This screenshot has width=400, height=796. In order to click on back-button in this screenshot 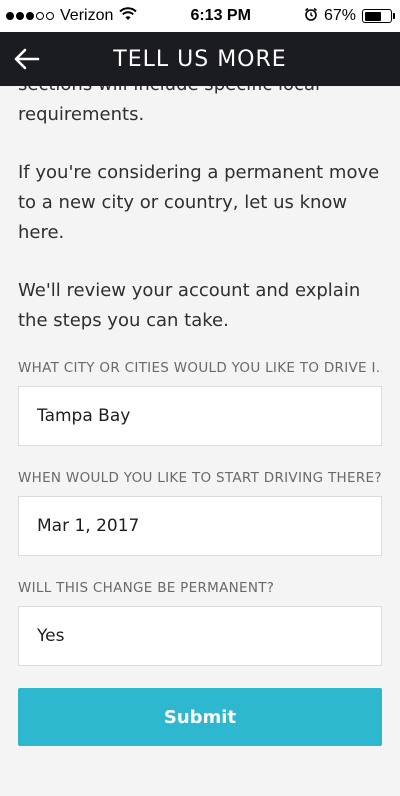, I will do `click(27, 59)`.